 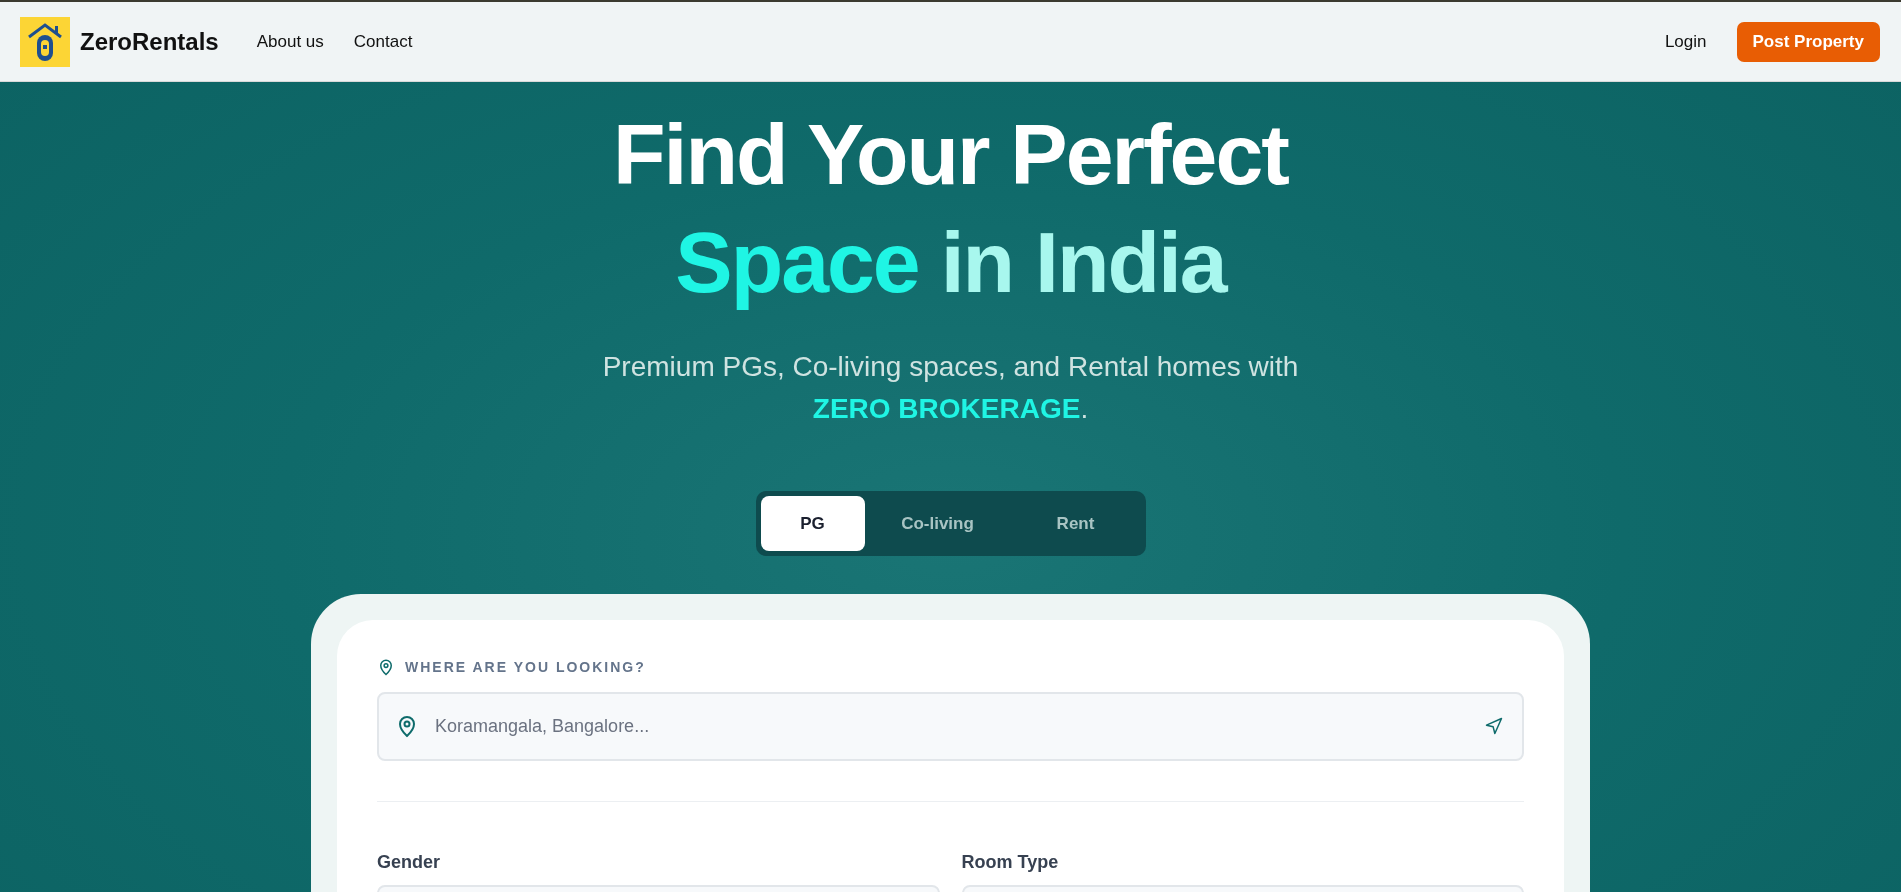 I want to click on location-pin-icon, so click(x=386, y=667).